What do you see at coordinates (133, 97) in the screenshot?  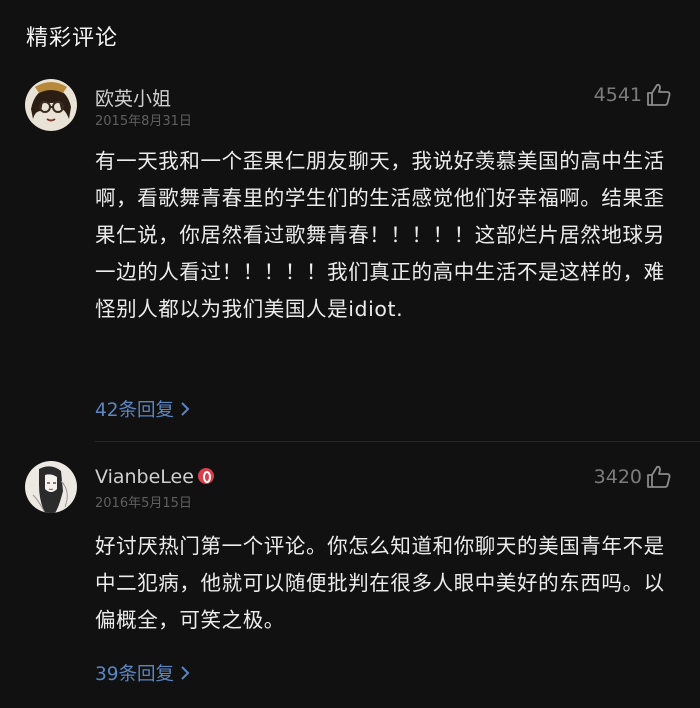 I see `username: 欧英小姐` at bounding box center [133, 97].